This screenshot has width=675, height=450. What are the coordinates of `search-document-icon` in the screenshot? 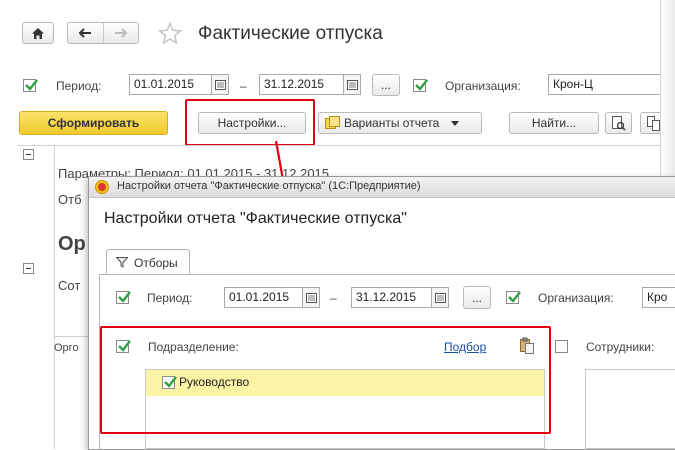 It's located at (619, 123).